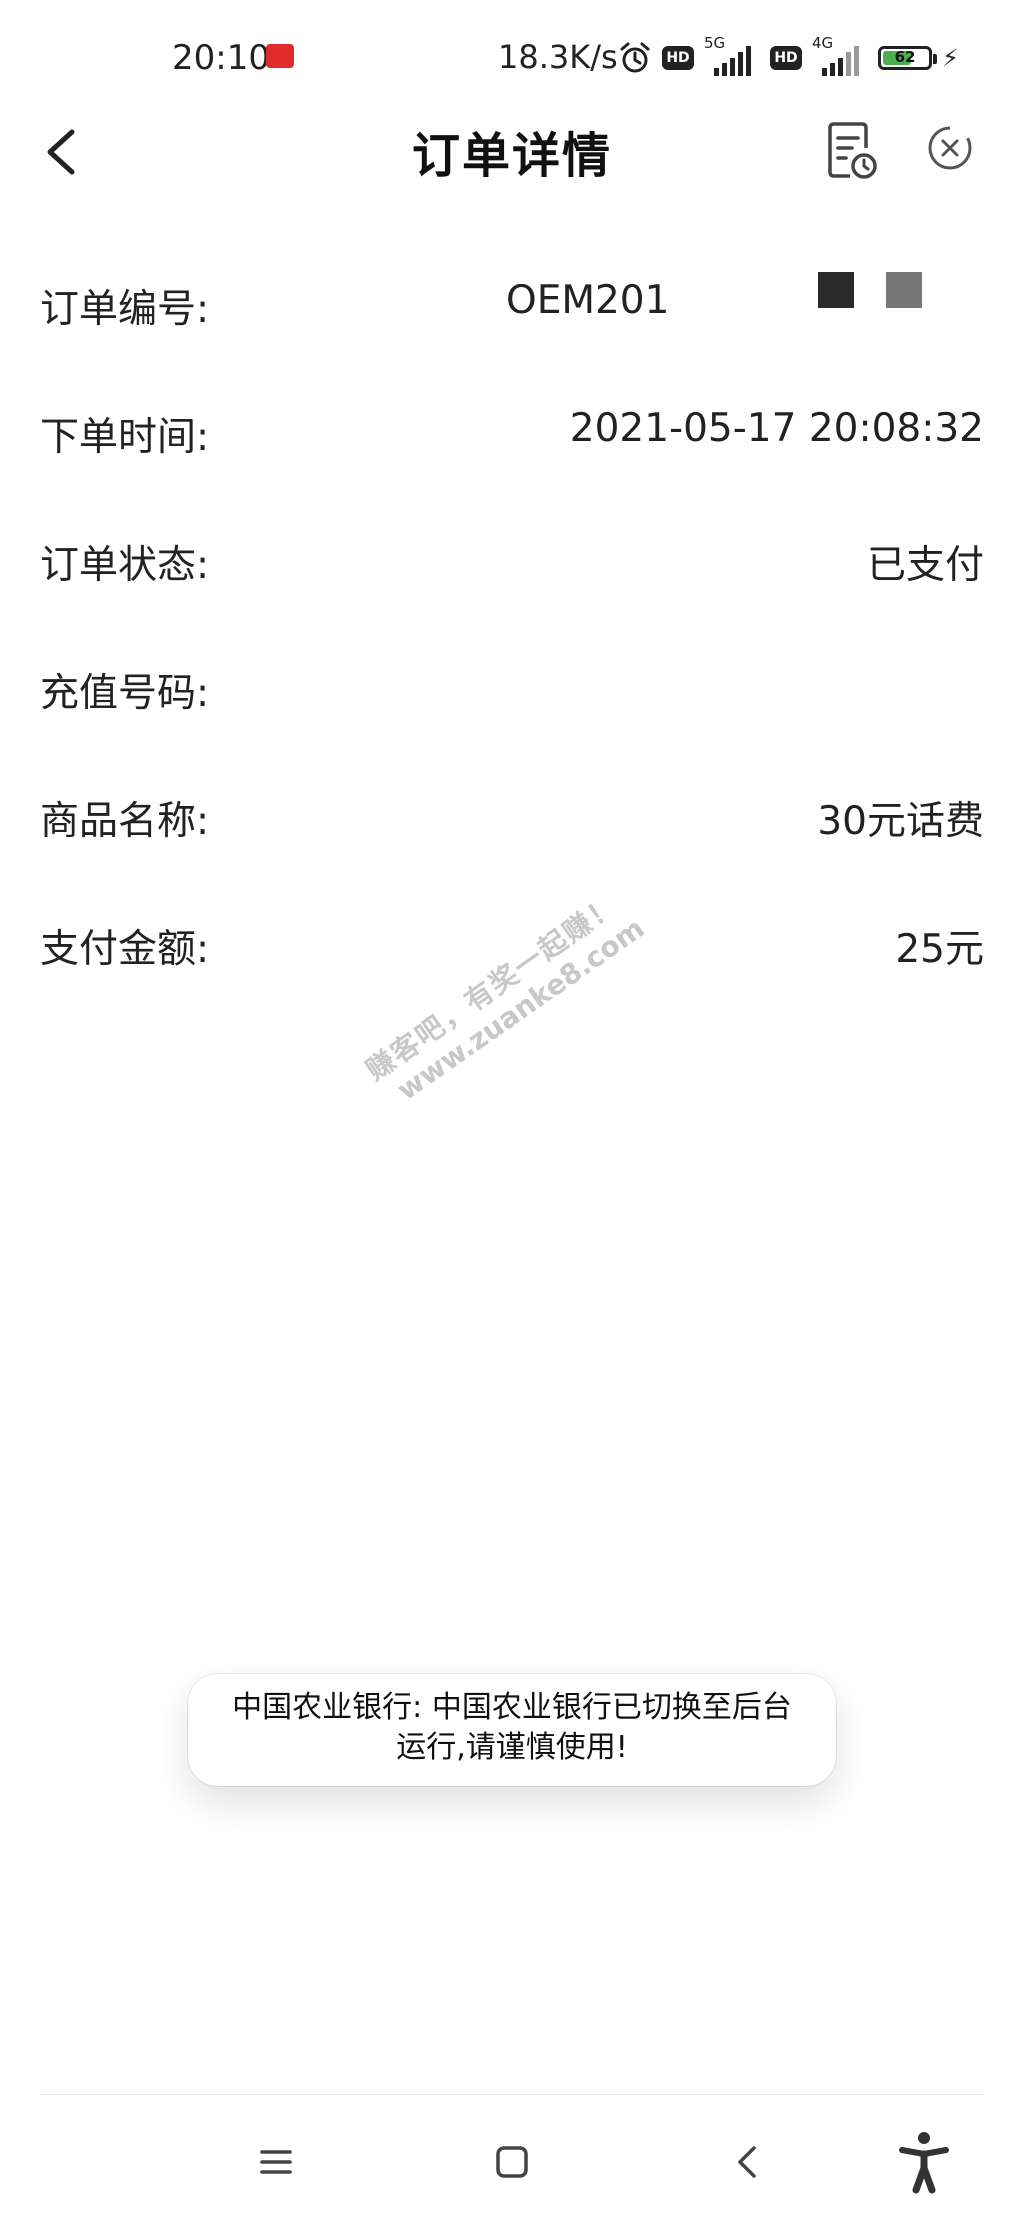 This screenshot has width=1024, height=2219. I want to click on toast-notification: 中国农业银行: 中国农业银行已切换至后台运行,请谨慎使用!, so click(512, 1730).